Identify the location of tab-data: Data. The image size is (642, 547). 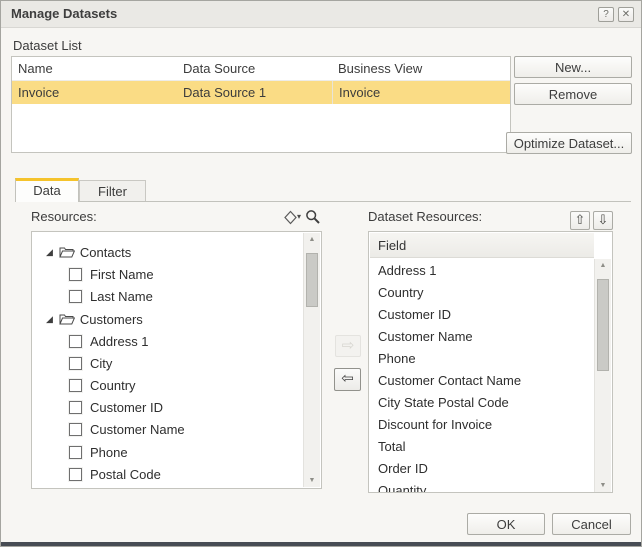
(47, 190).